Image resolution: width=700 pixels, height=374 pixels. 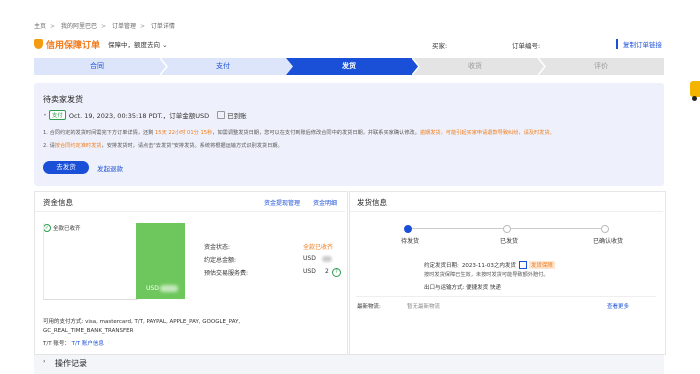 What do you see at coordinates (509, 241) in the screenshot?
I see `timeline-label-shipped: 已发货` at bounding box center [509, 241].